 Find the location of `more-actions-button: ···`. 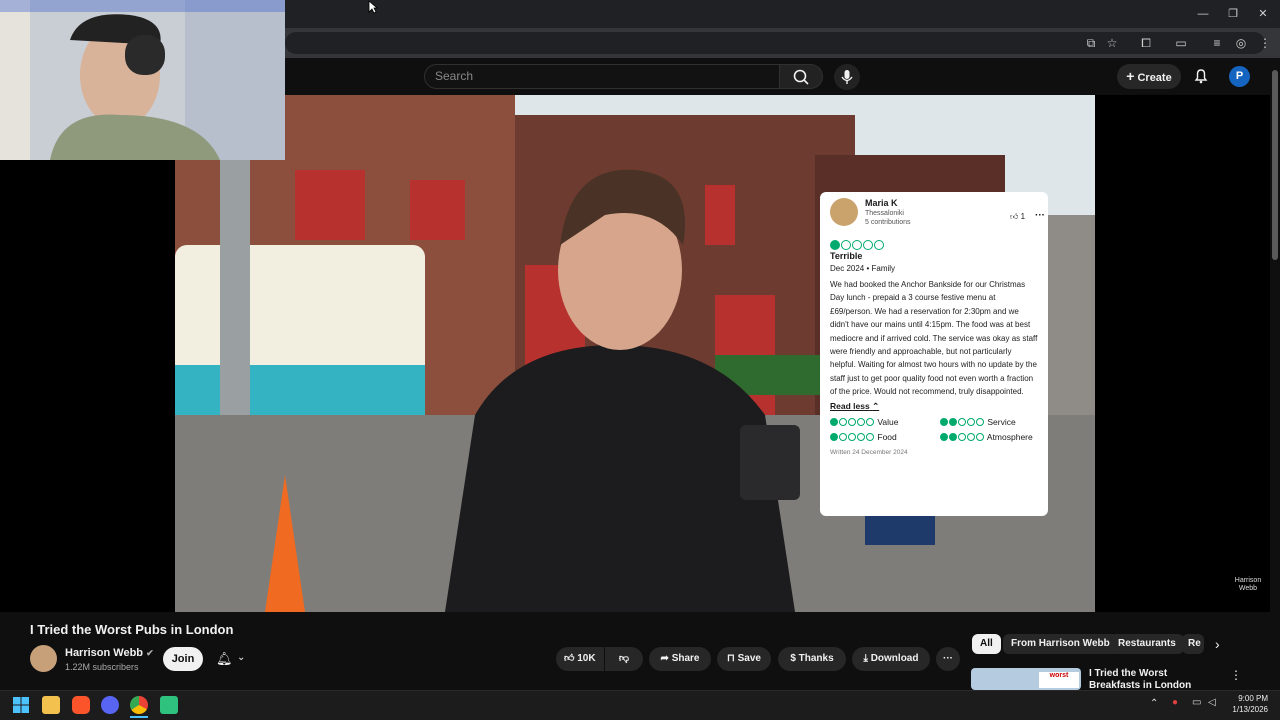

more-actions-button: ··· is located at coordinates (948, 659).